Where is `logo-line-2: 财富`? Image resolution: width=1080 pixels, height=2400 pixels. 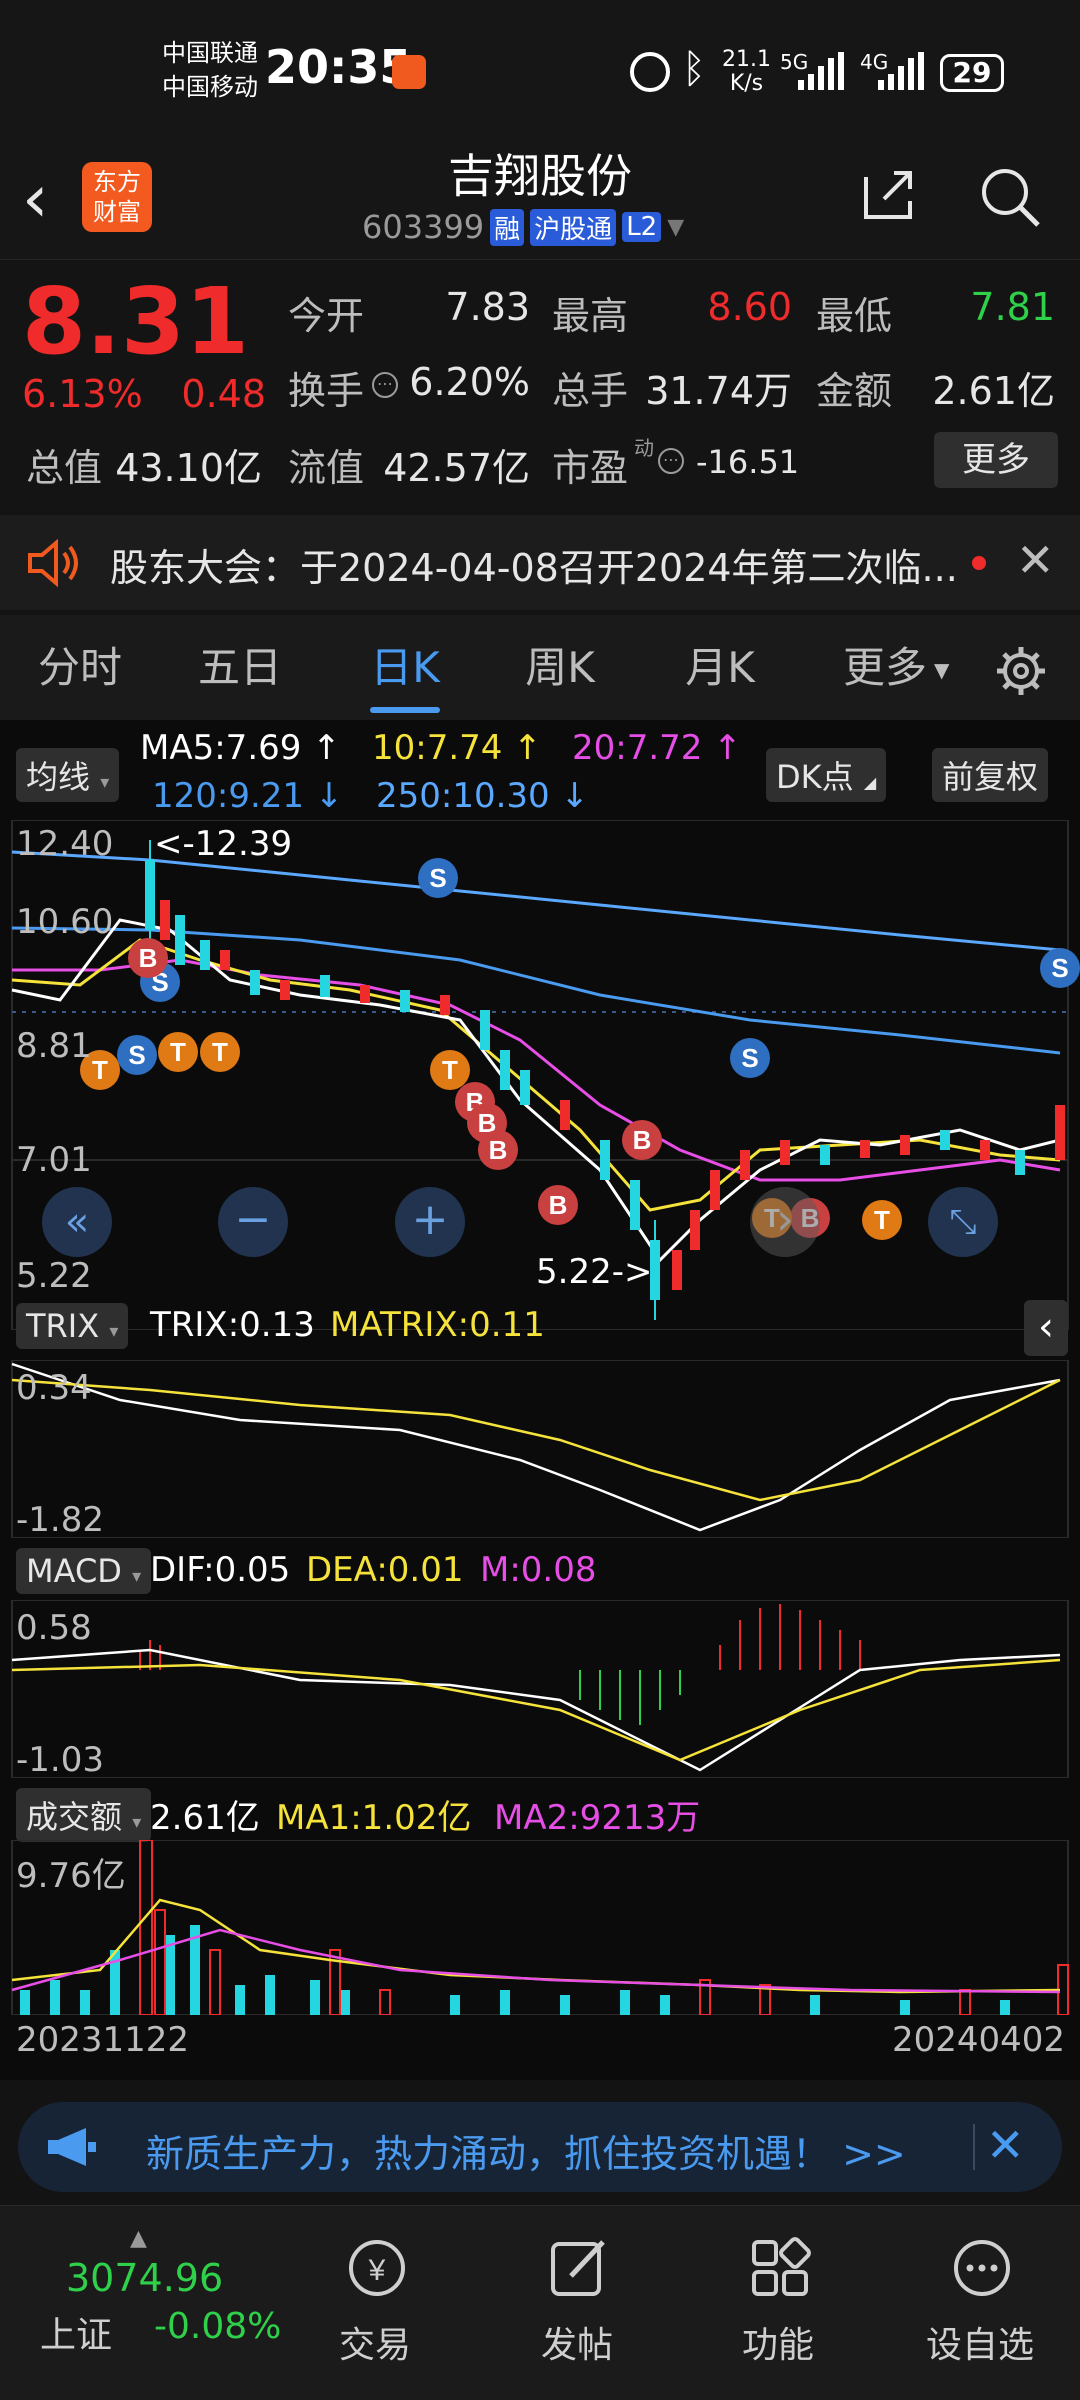
logo-line-2: 财富 is located at coordinates (117, 212).